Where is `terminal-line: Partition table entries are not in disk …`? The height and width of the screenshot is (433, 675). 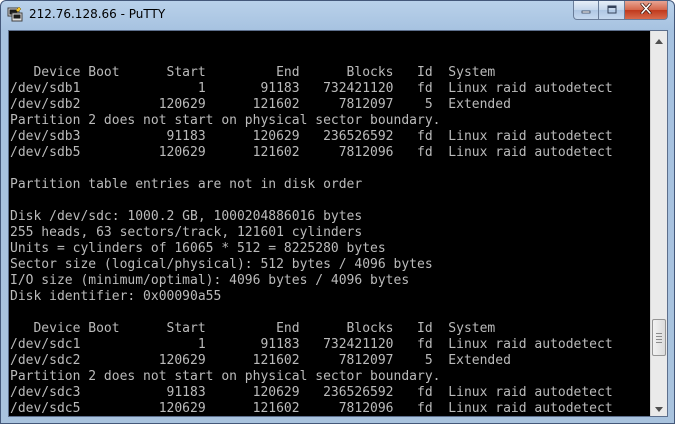
terminal-line: Partition table entries are not in disk … is located at coordinates (186, 184).